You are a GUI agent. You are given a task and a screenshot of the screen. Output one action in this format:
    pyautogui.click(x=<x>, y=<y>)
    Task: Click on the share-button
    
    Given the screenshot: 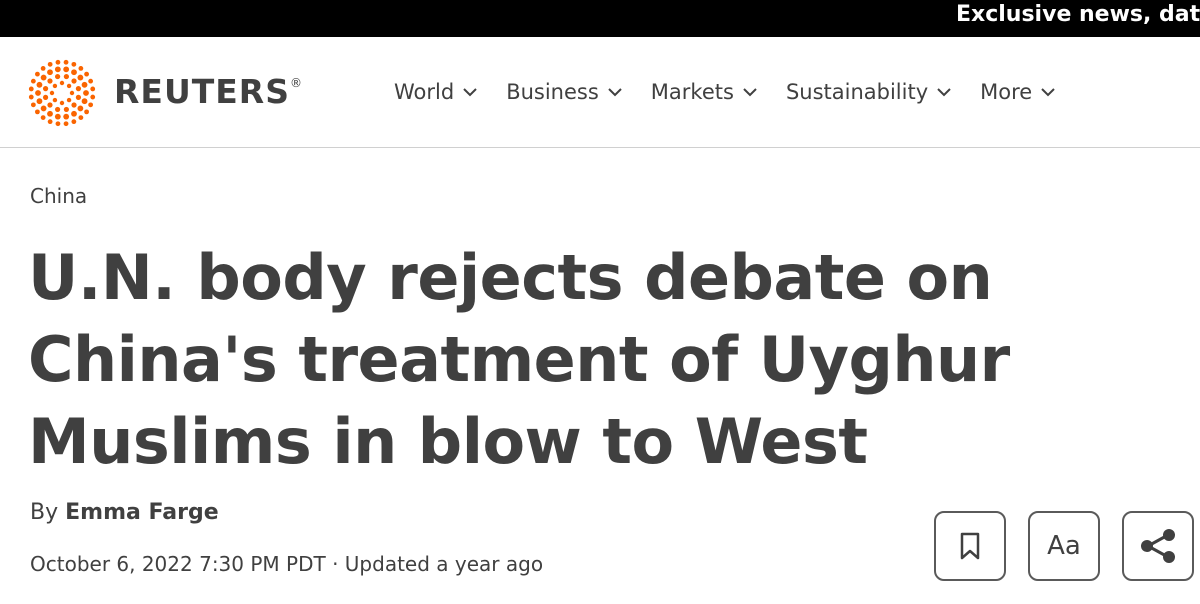 What is the action you would take?
    pyautogui.click(x=1158, y=546)
    